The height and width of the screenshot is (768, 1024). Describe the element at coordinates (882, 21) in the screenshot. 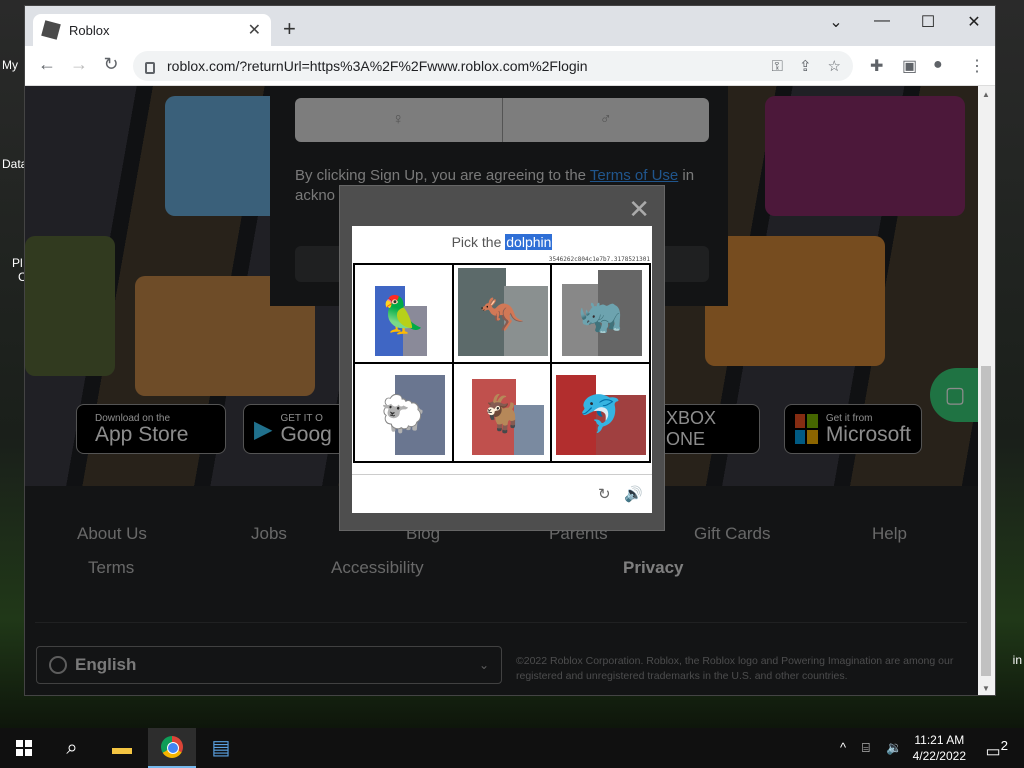

I see `minimize-button: —` at that location.